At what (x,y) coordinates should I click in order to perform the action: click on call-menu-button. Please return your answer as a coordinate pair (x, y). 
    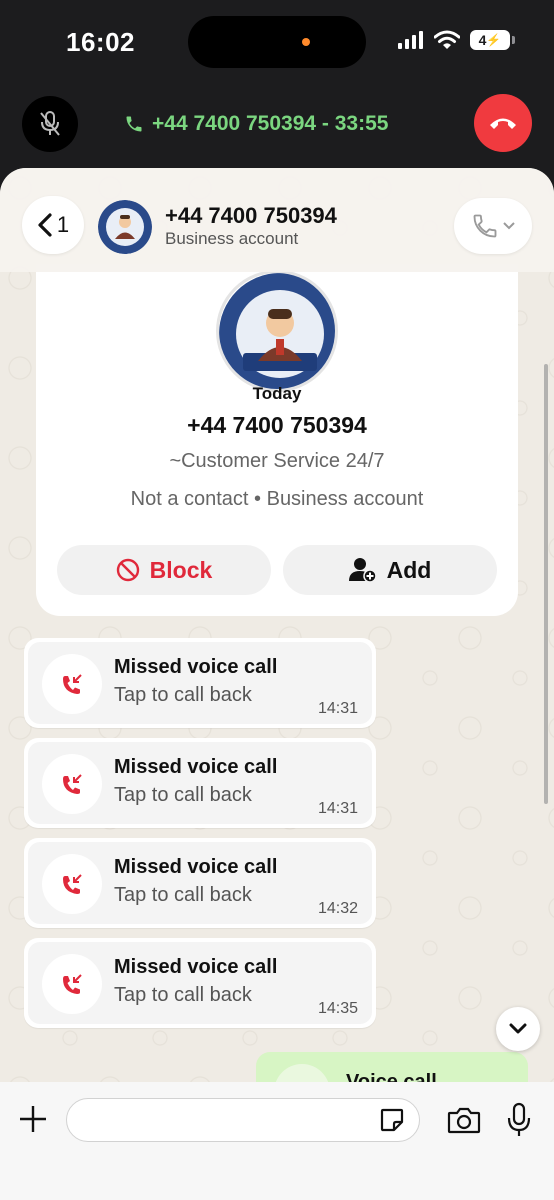
    Looking at the image, I should click on (493, 226).